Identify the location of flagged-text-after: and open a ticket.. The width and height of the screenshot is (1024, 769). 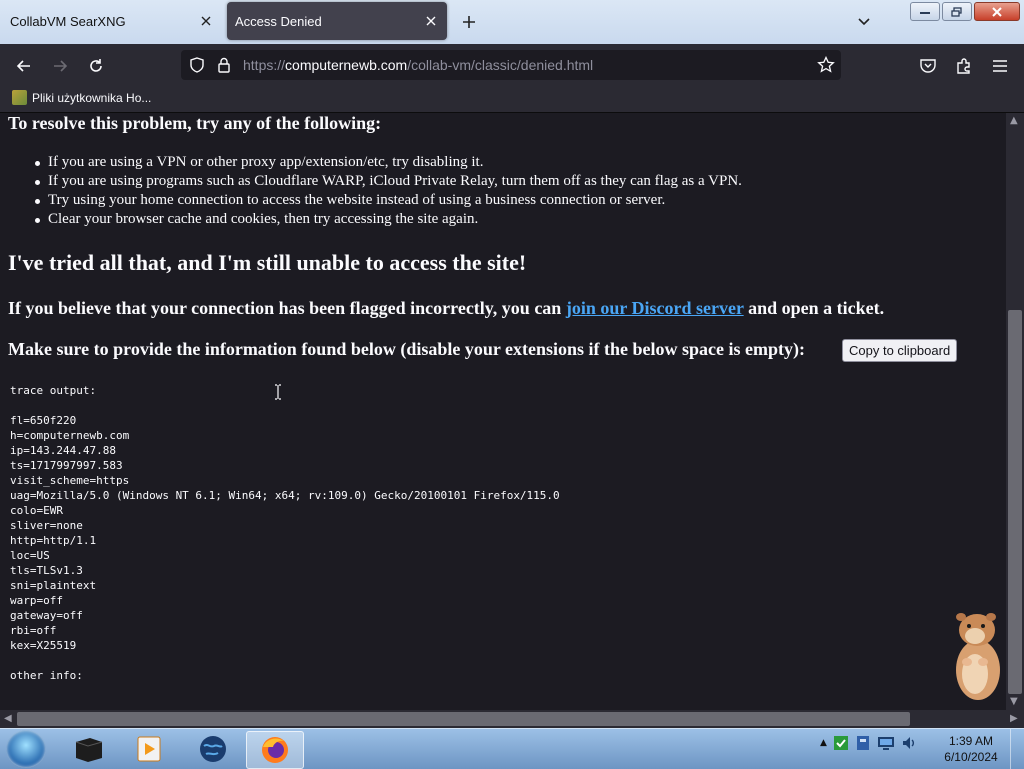
(814, 308).